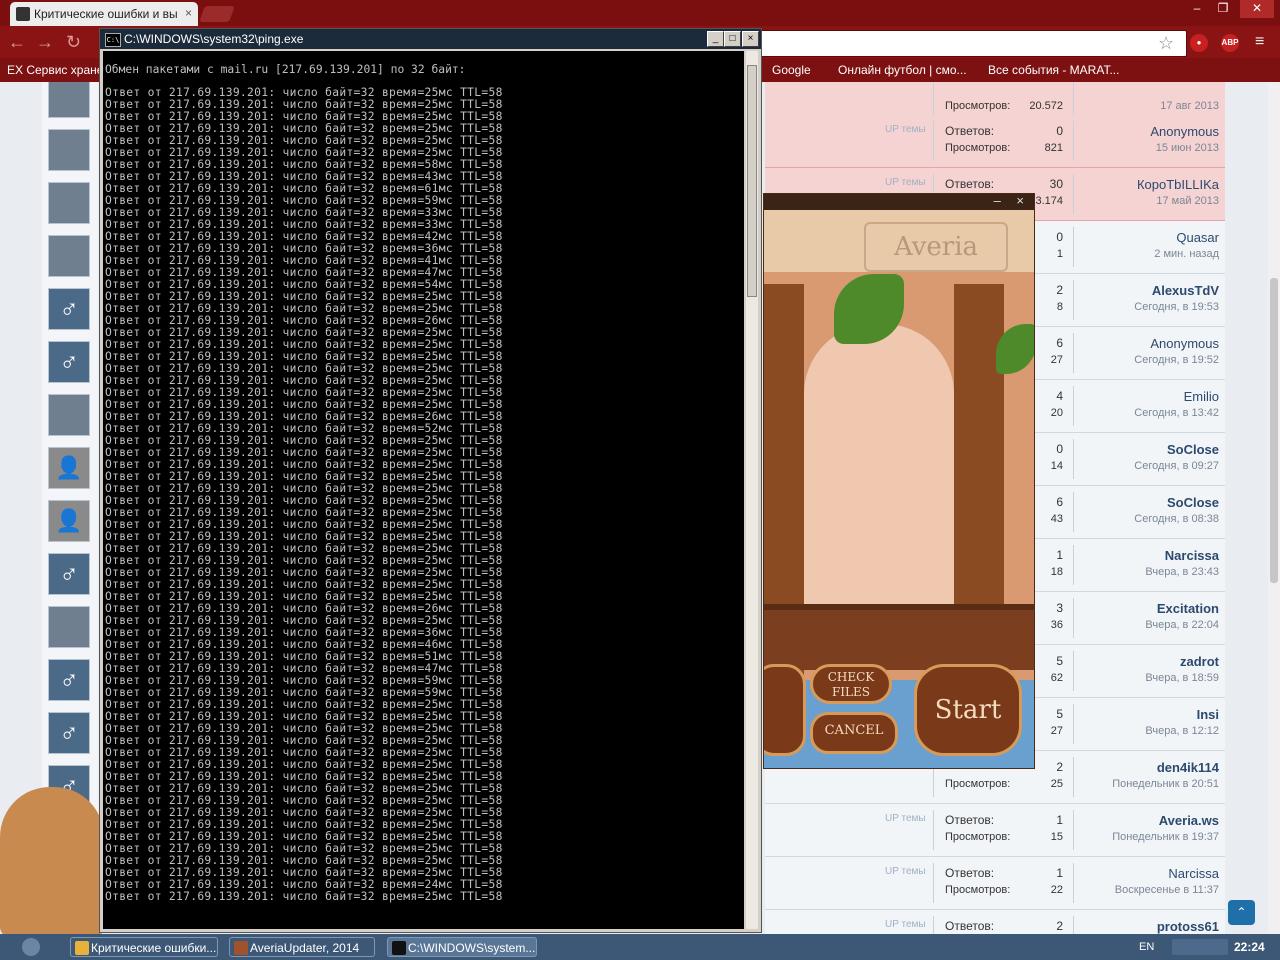  Describe the element at coordinates (791, 70) in the screenshot. I see `bookmark-item: Google` at that location.